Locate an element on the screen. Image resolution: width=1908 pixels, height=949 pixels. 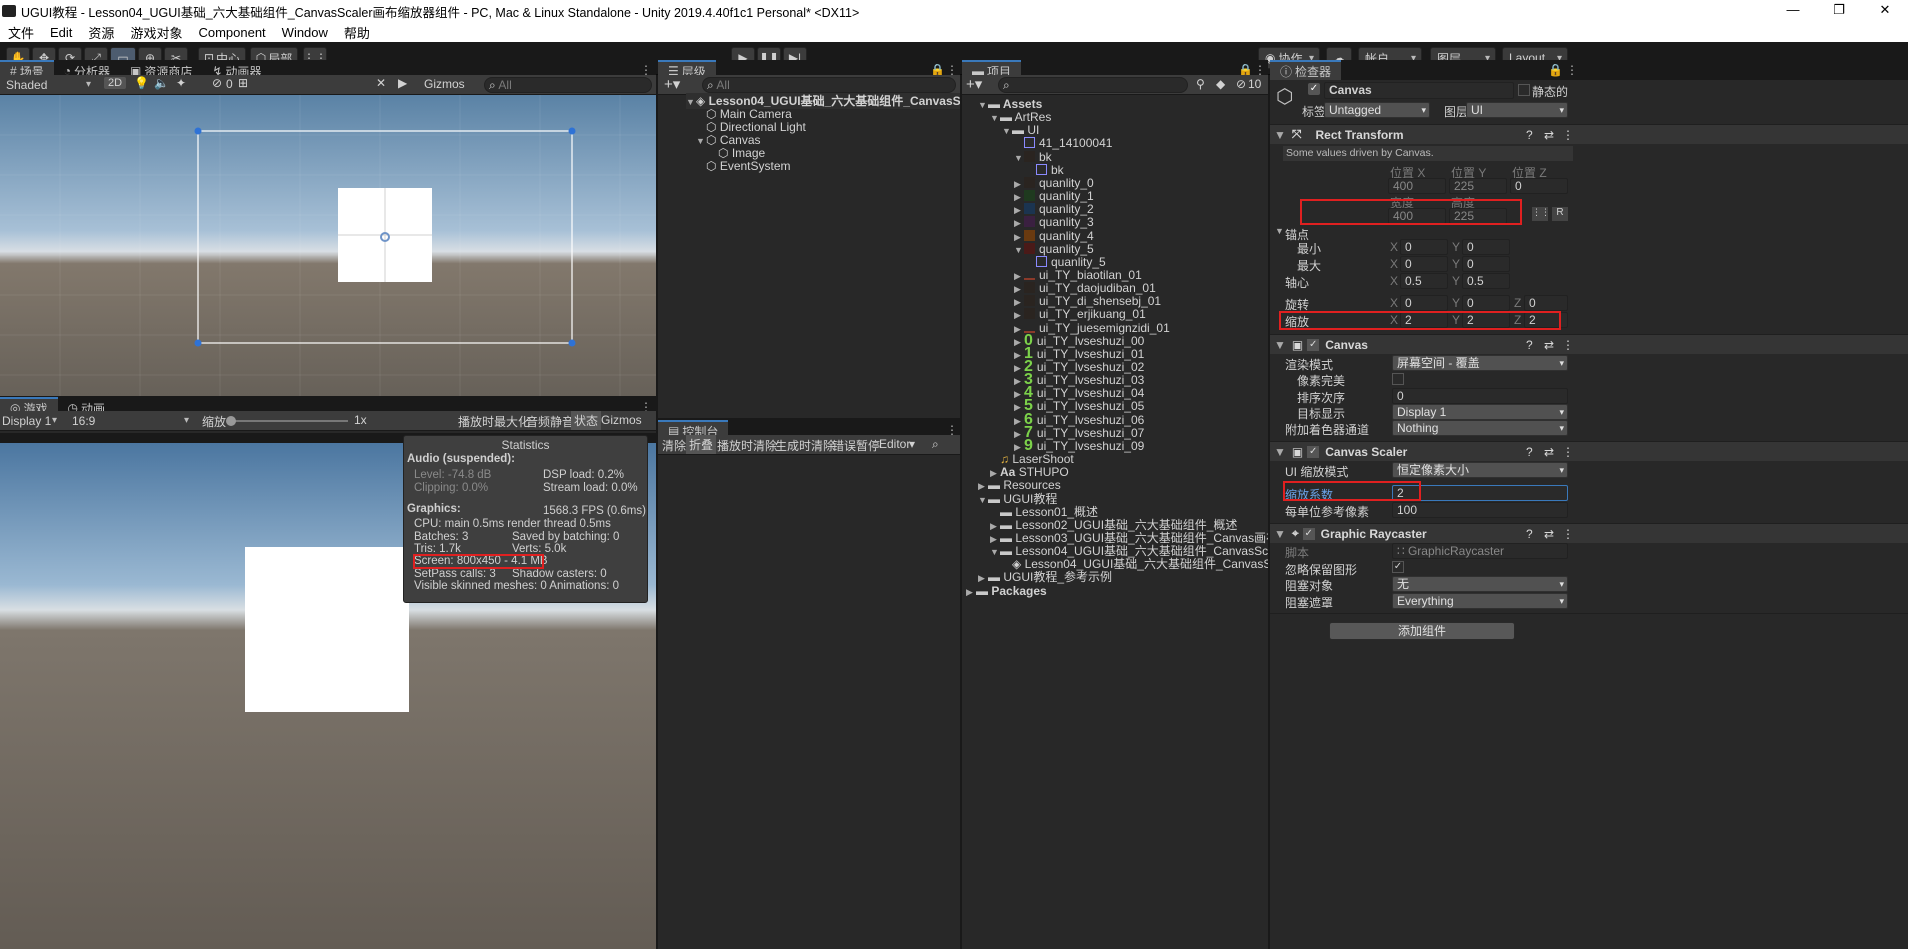
ui-scale-mode-dropdown: 恒定像素大小 is located at coordinates (1480, 470).